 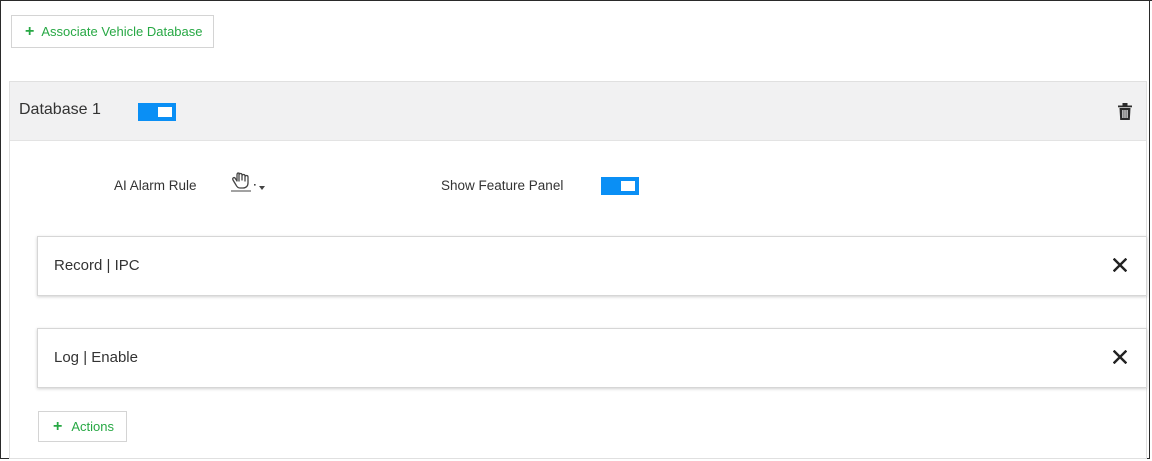 What do you see at coordinates (122, 31) in the screenshot?
I see `associate-vehicle-database-label: Associate Vehicle Database` at bounding box center [122, 31].